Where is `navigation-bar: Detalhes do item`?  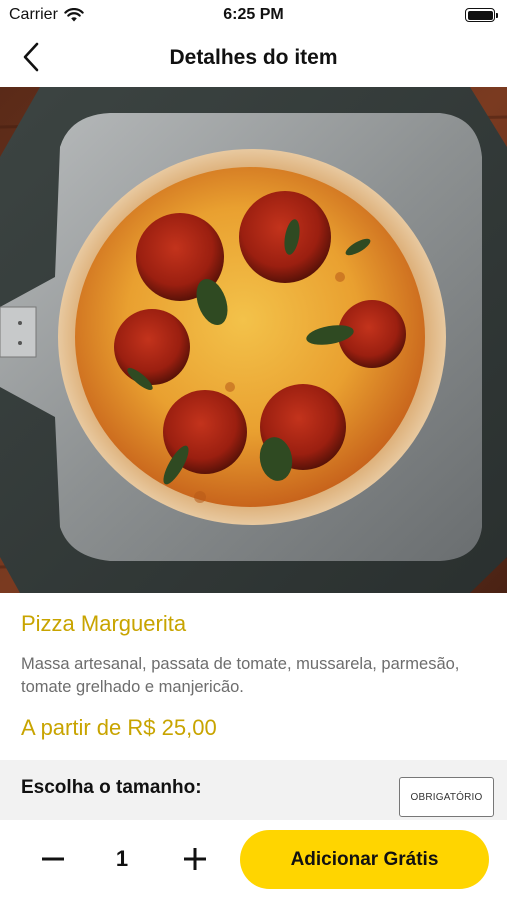
navigation-bar: Detalhes do item is located at coordinates (253, 59).